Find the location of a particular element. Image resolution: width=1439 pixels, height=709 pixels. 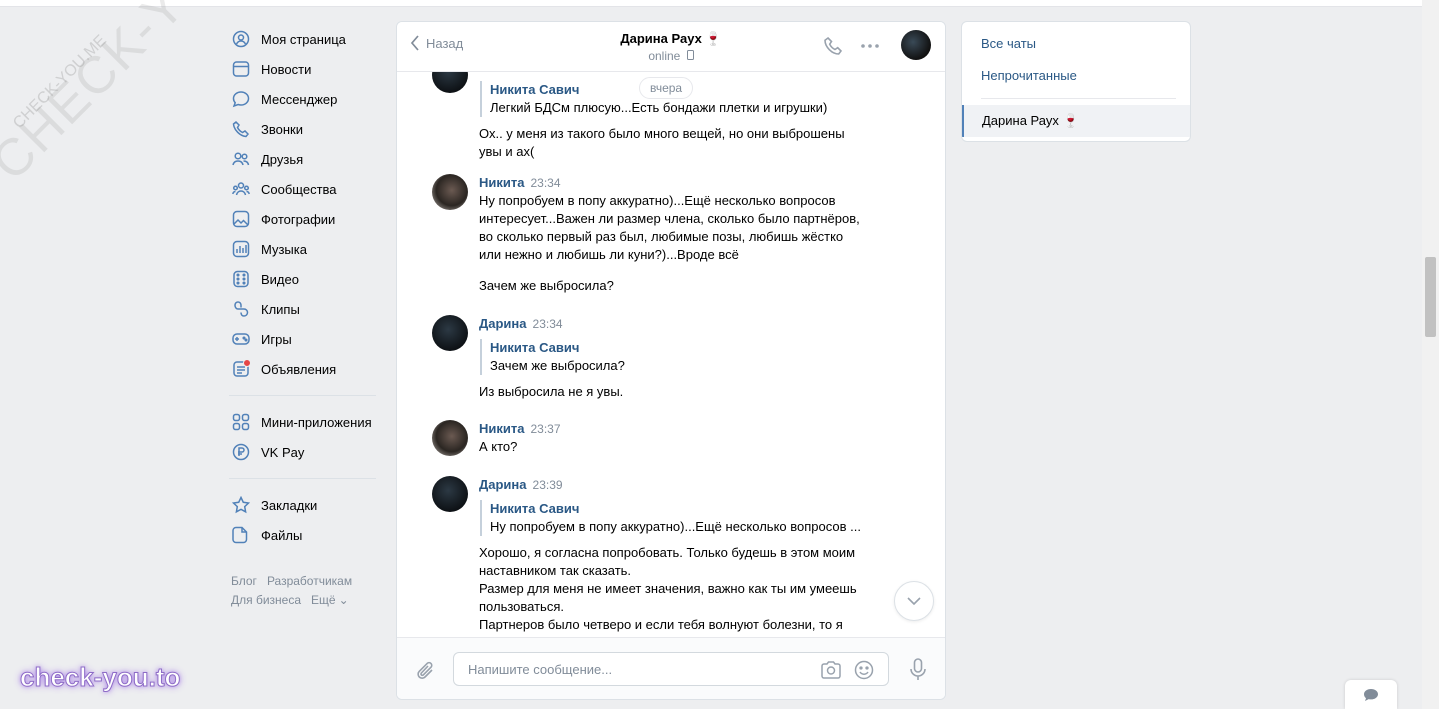

footer-link-blog: Блог is located at coordinates (244, 581).